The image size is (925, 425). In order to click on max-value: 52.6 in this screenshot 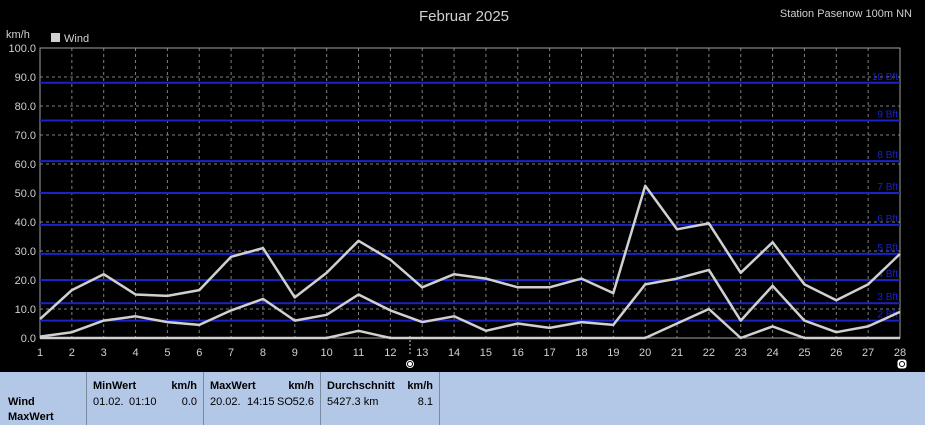, I will do `click(303, 402)`.